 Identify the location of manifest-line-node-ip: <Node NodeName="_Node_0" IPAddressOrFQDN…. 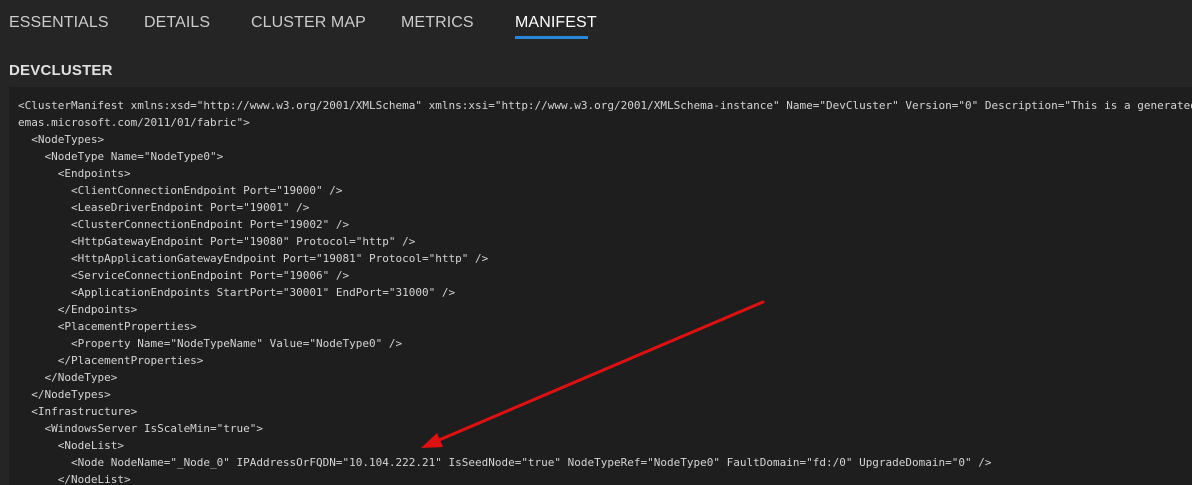
(505, 462).